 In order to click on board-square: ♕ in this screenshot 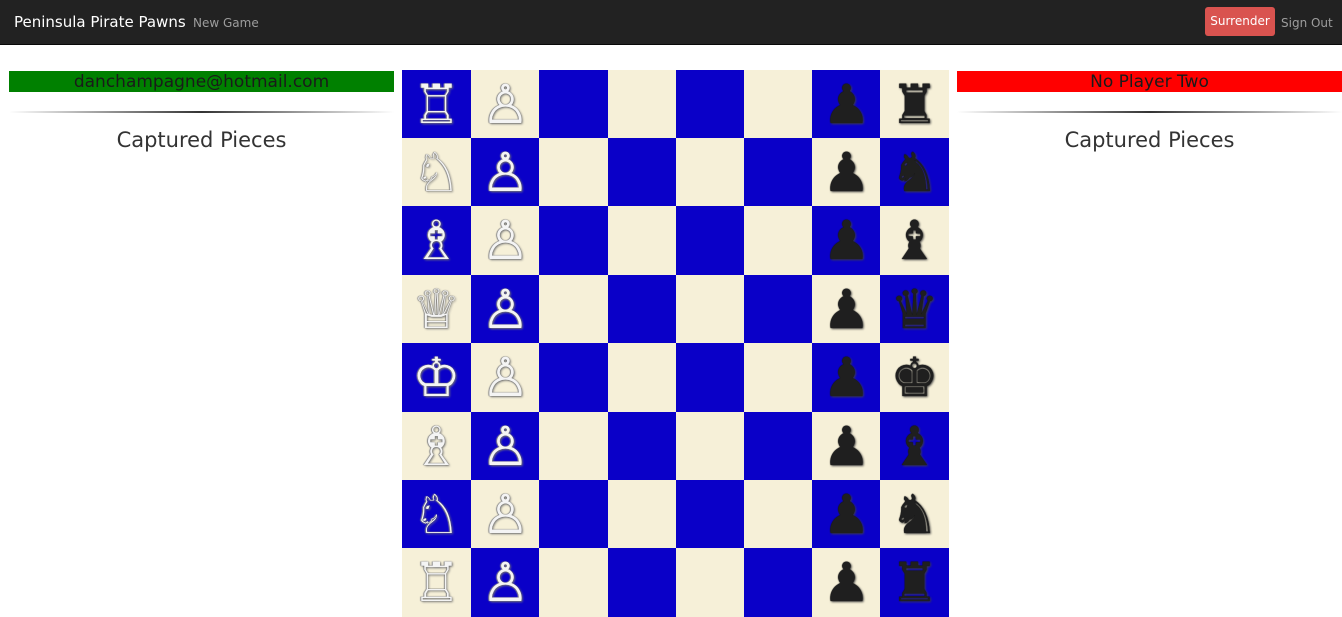, I will do `click(436, 309)`.